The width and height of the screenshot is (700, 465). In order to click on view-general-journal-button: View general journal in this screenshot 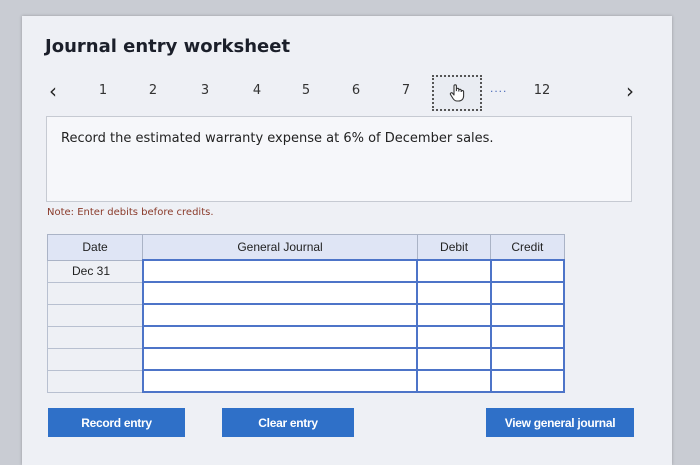, I will do `click(560, 422)`.